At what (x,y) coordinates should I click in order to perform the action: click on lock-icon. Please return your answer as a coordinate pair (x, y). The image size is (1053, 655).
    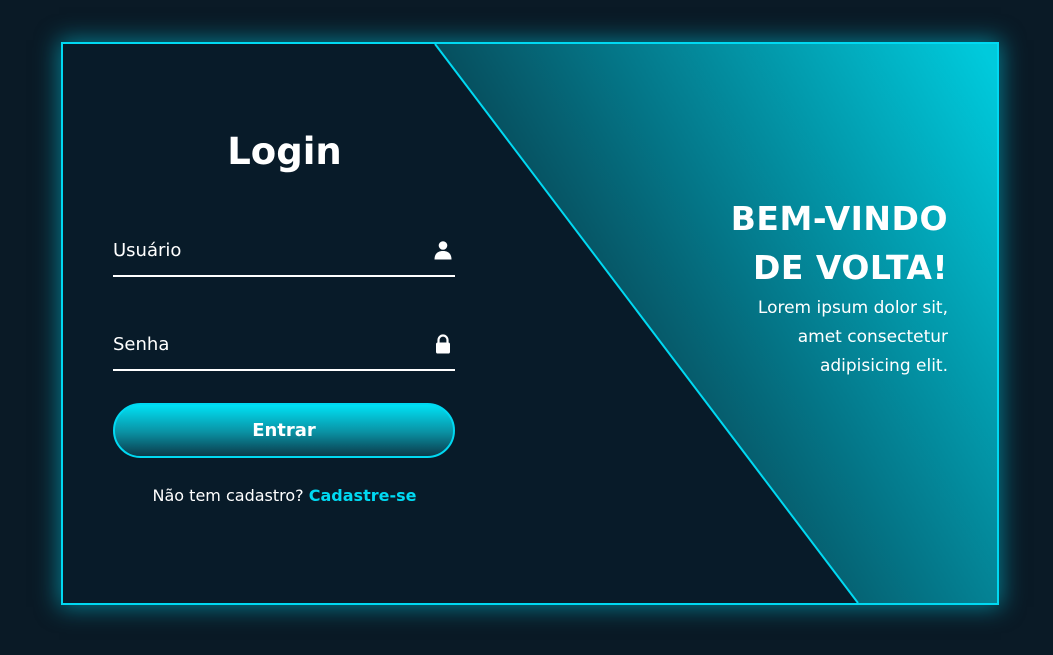
    Looking at the image, I should click on (443, 344).